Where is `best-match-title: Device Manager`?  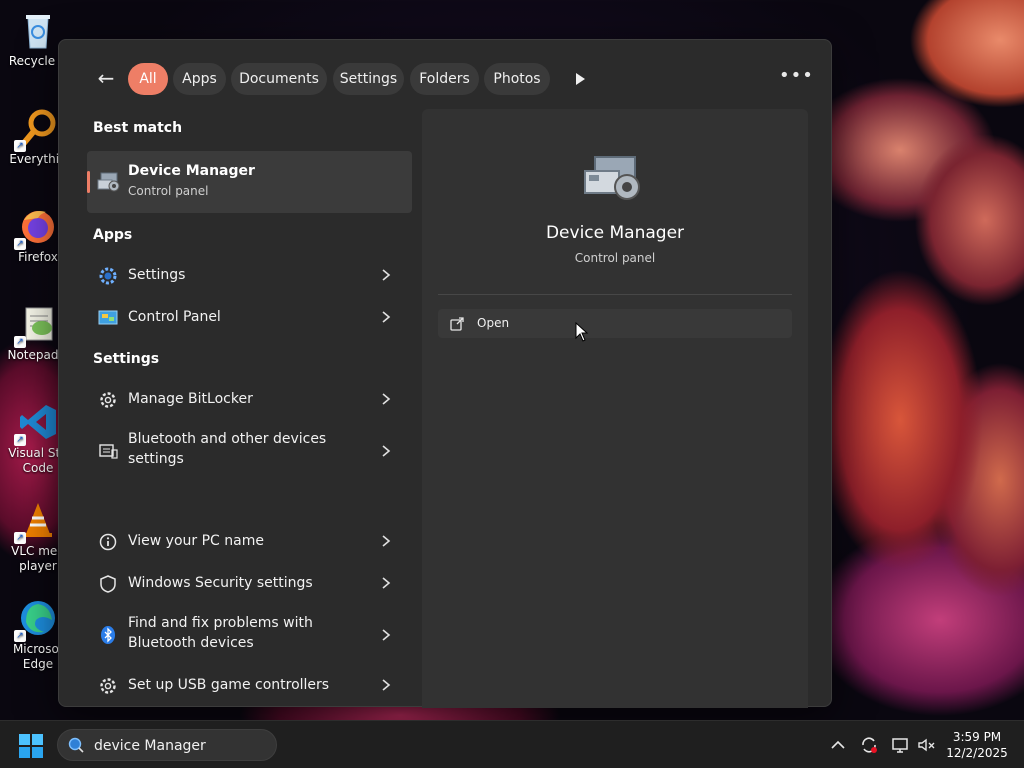 best-match-title: Device Manager is located at coordinates (191, 171).